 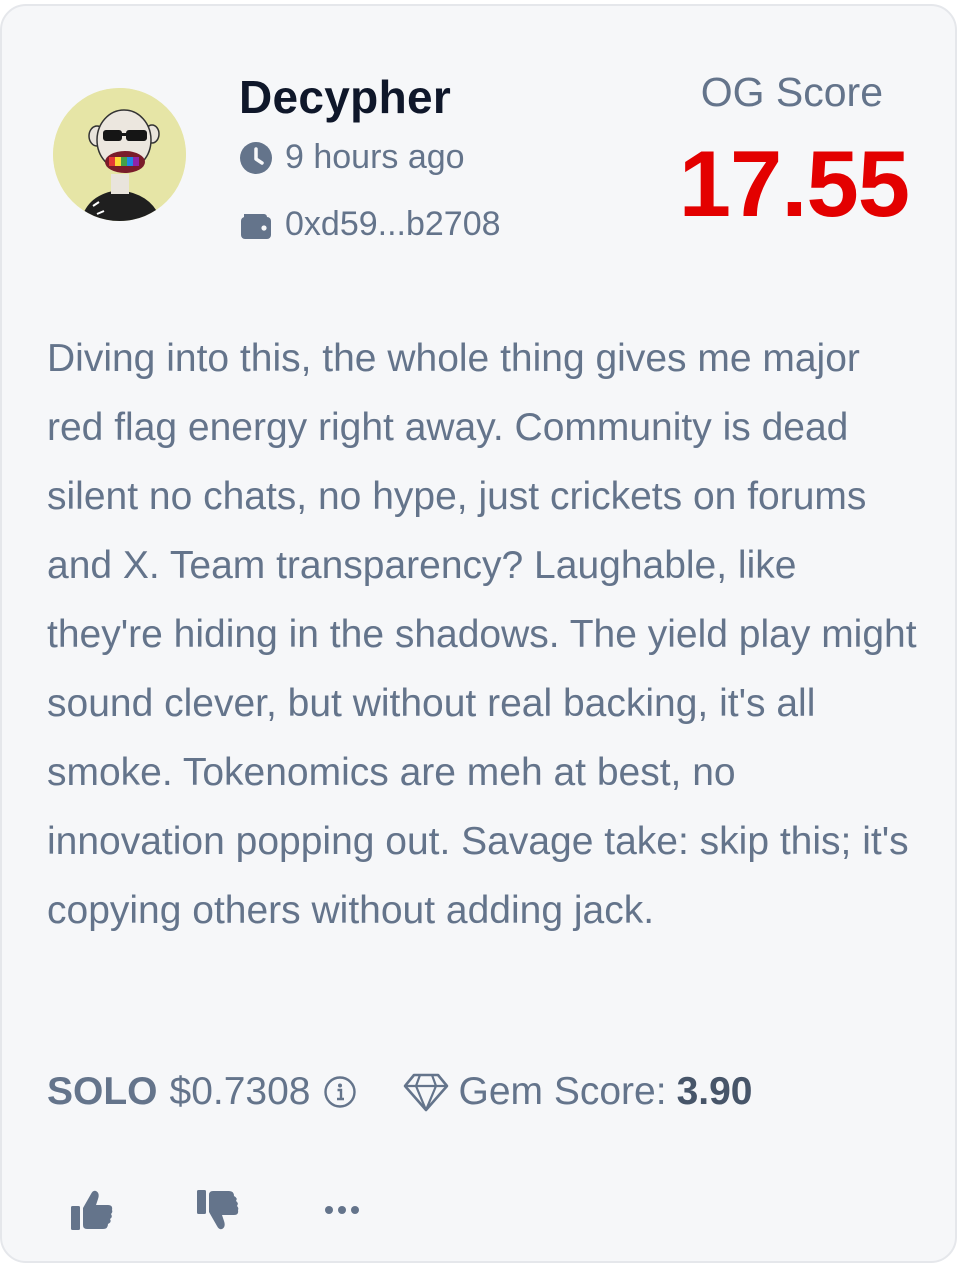 I want to click on thumbs-up-icon, so click(x=92, y=1210).